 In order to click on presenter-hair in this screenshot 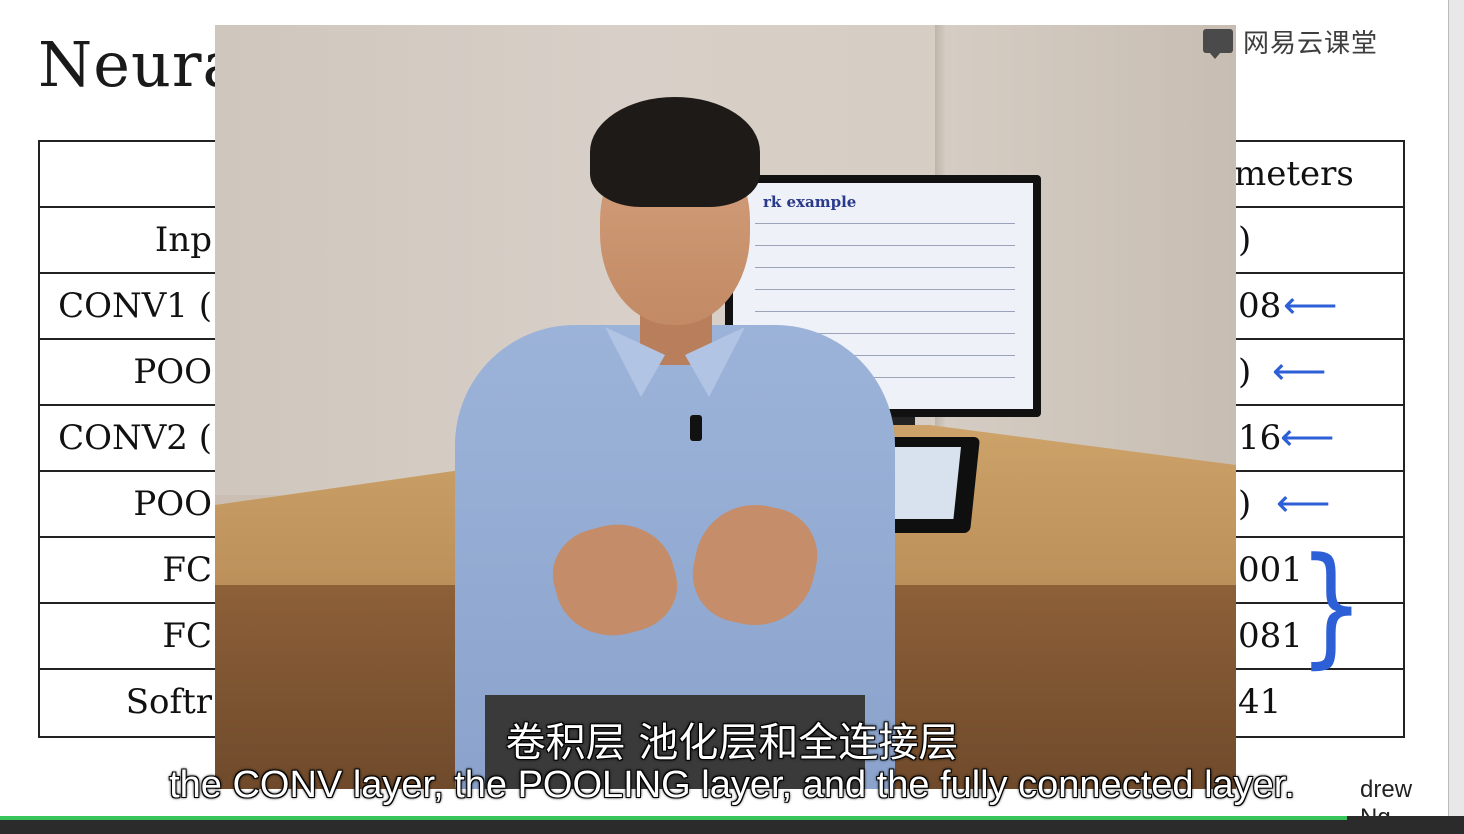, I will do `click(675, 152)`.